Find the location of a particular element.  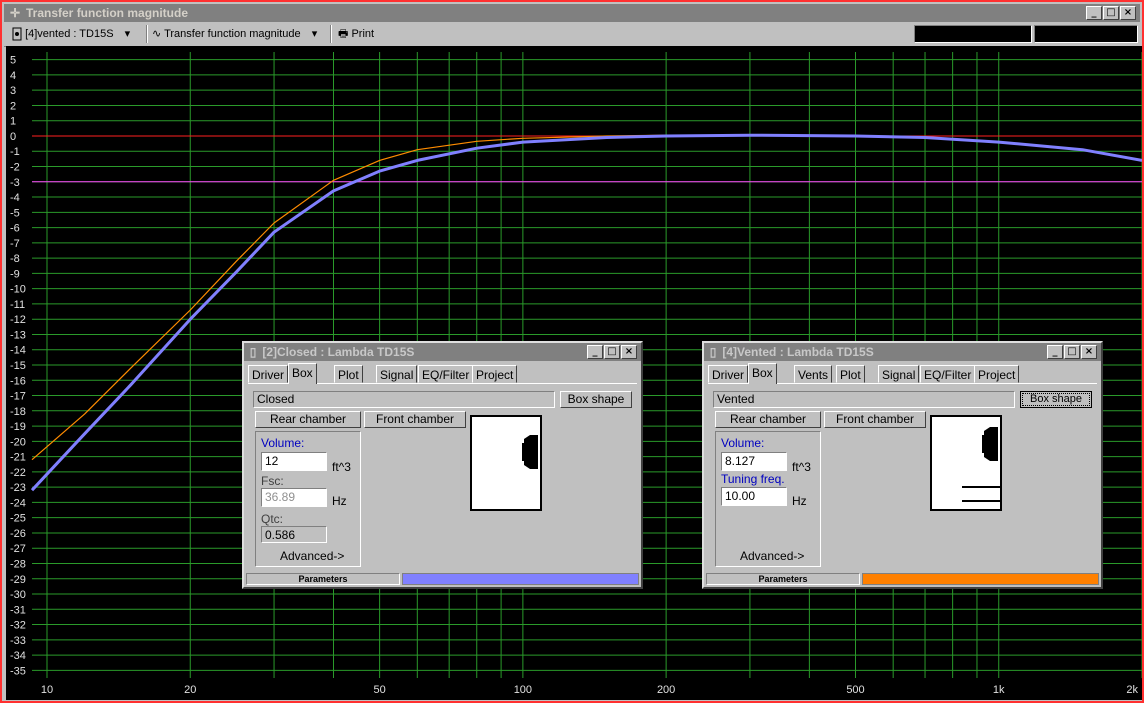

status-bar: Parameters is located at coordinates (902, 579).